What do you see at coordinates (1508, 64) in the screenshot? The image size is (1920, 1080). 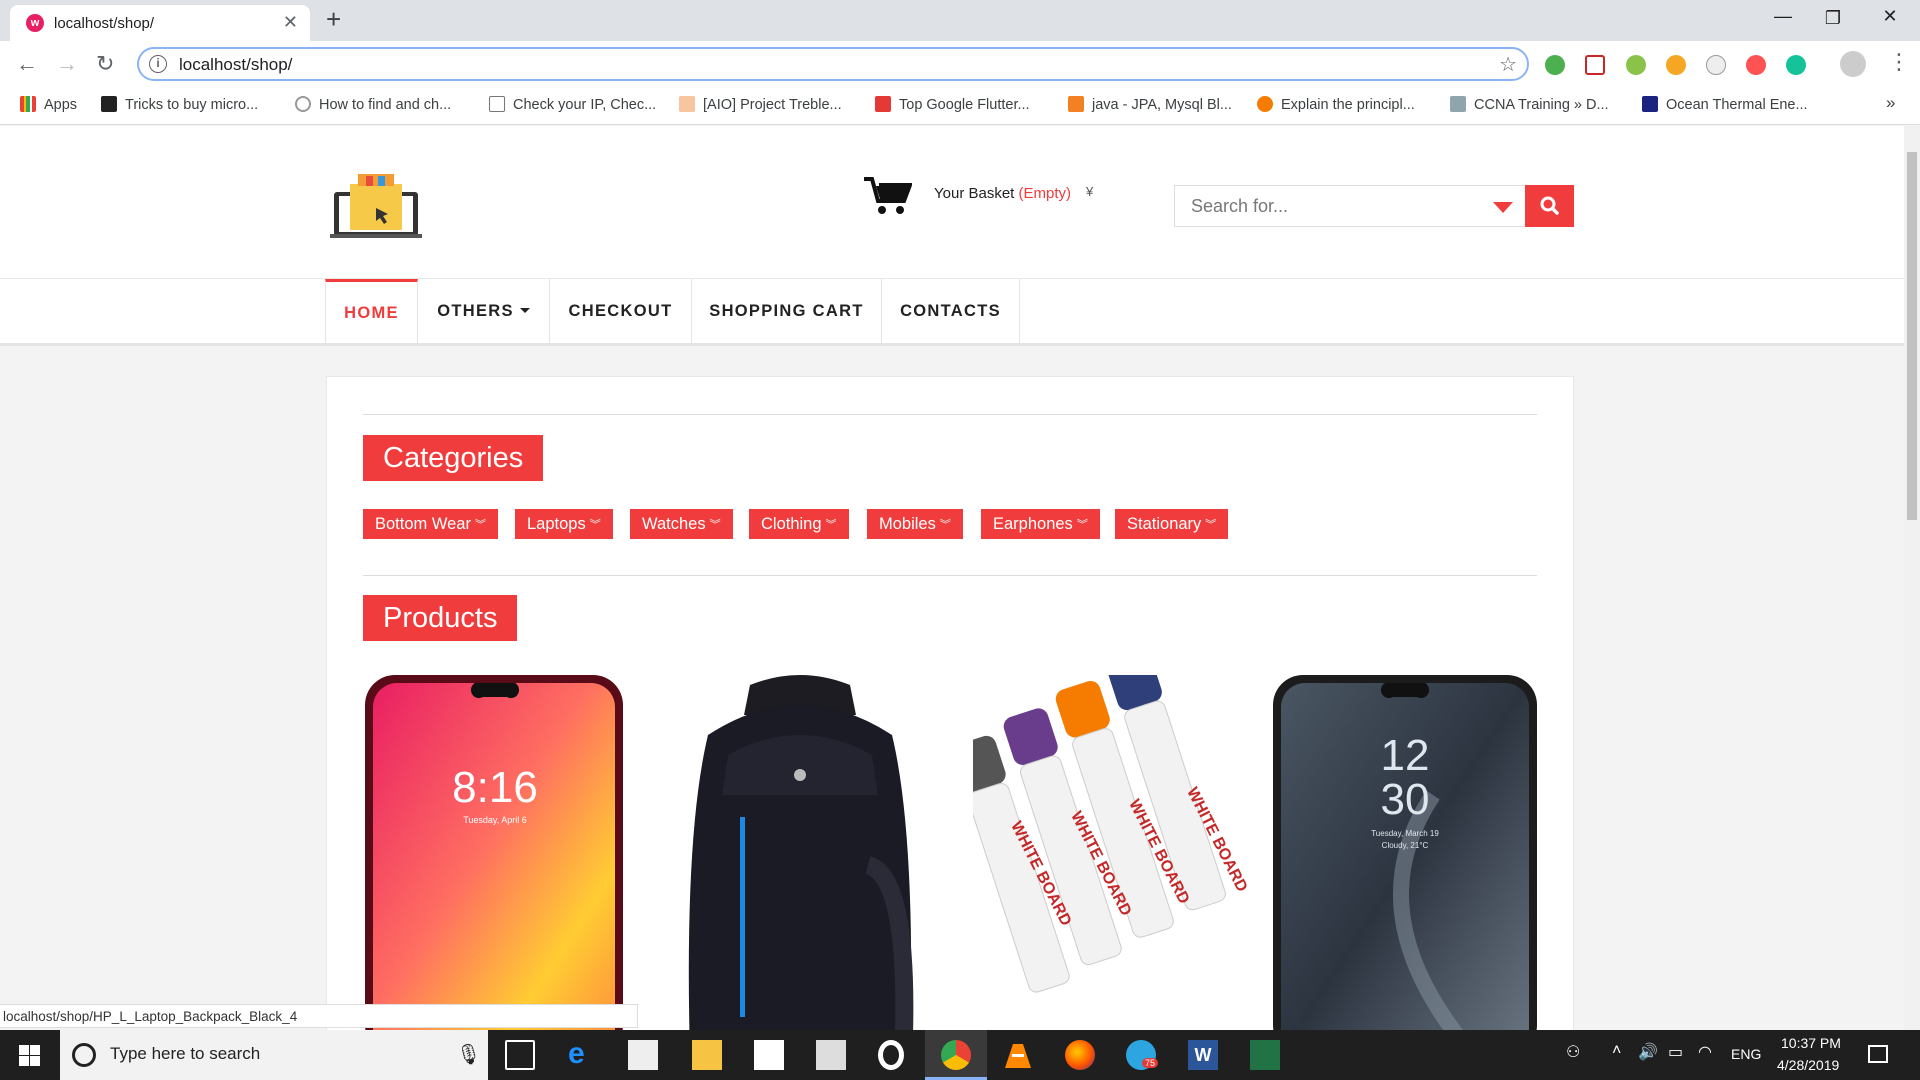 I see `bookmark-star-icon: ☆` at bounding box center [1508, 64].